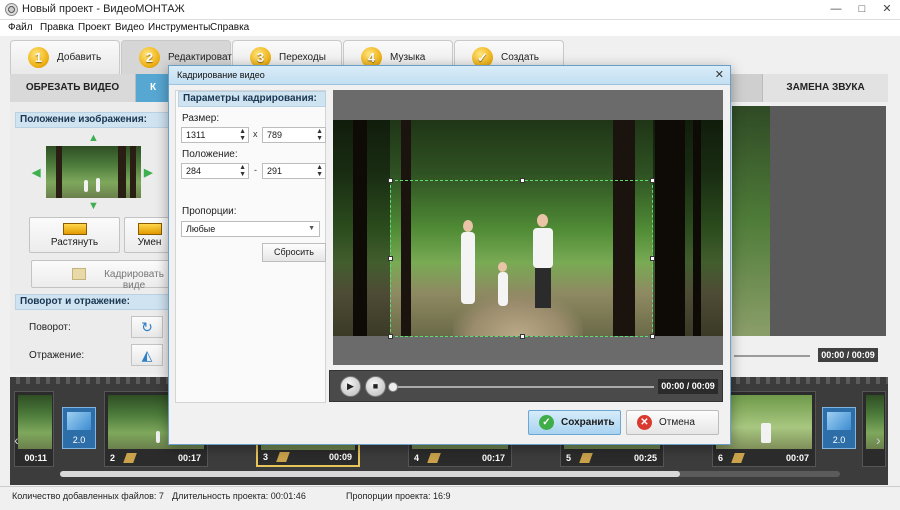 The width and height of the screenshot is (900, 510). Describe the element at coordinates (201, 118) in the screenshot. I see `size-label: Размер:` at that location.